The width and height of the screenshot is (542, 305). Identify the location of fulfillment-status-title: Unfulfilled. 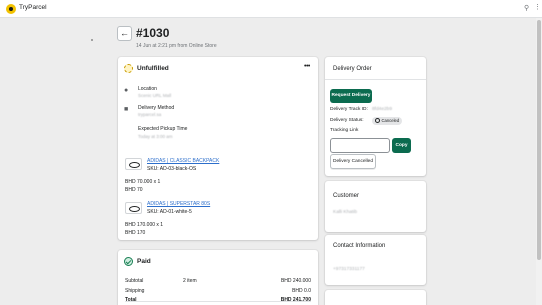
(153, 68).